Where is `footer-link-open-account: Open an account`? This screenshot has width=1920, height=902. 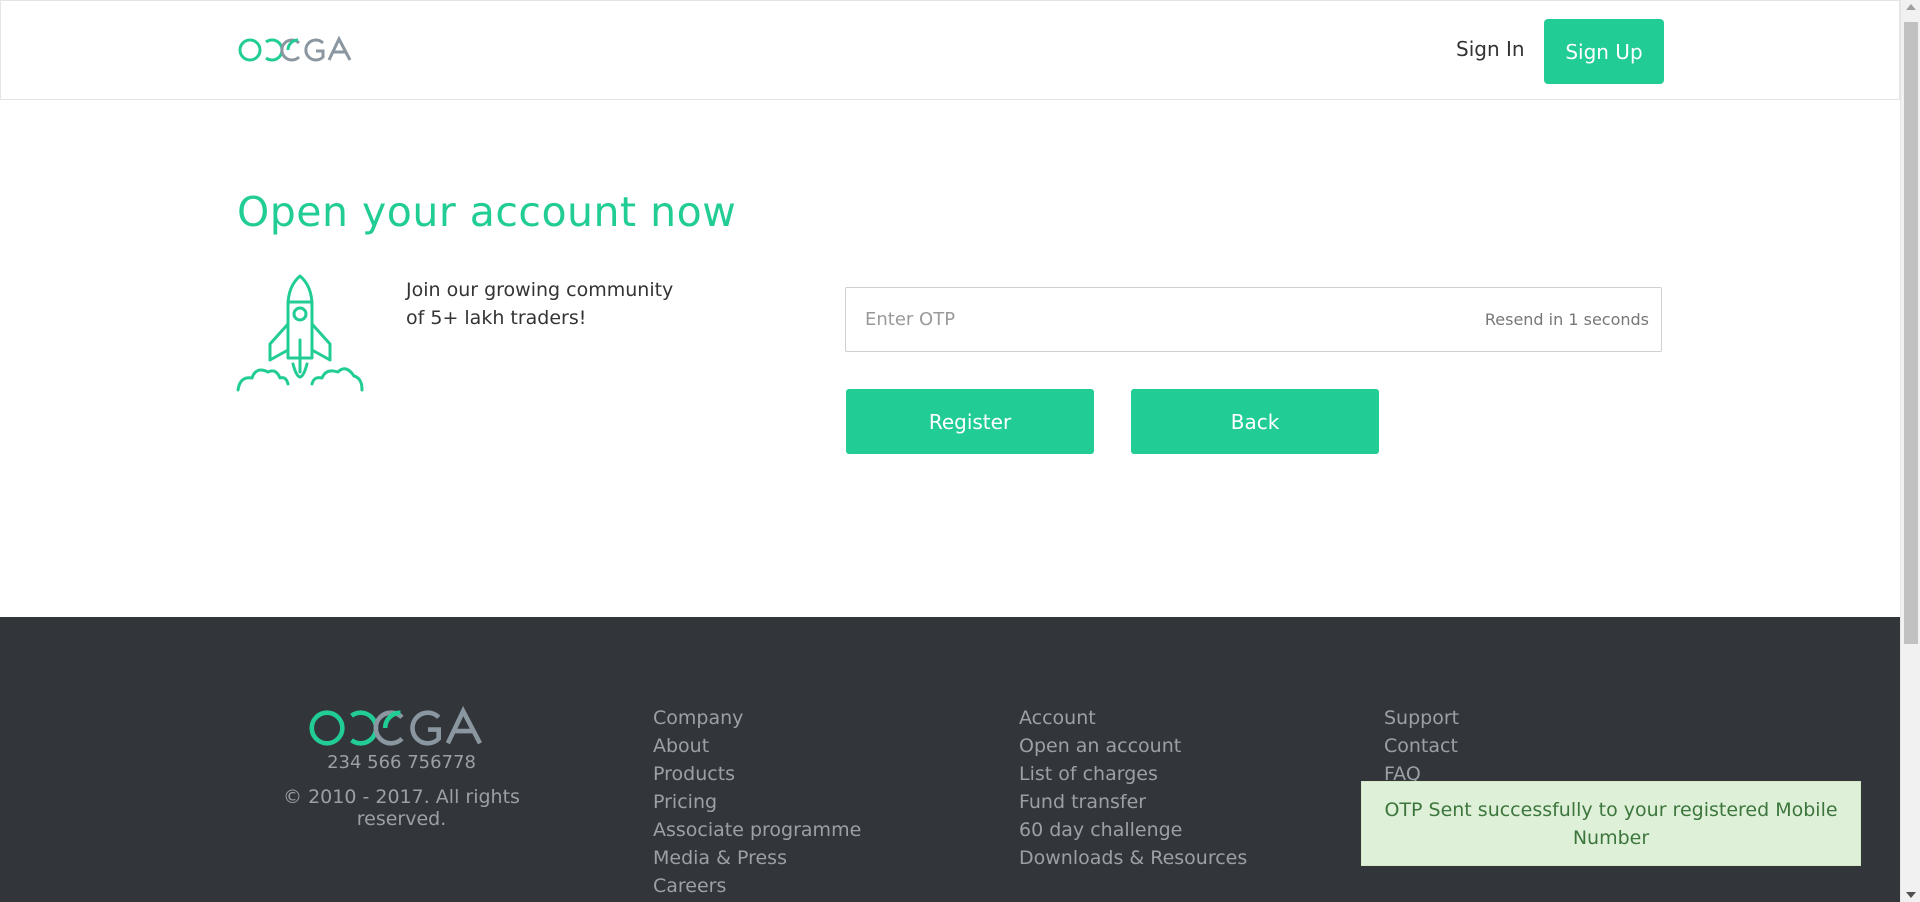
footer-link-open-account: Open an account is located at coordinates (1133, 746).